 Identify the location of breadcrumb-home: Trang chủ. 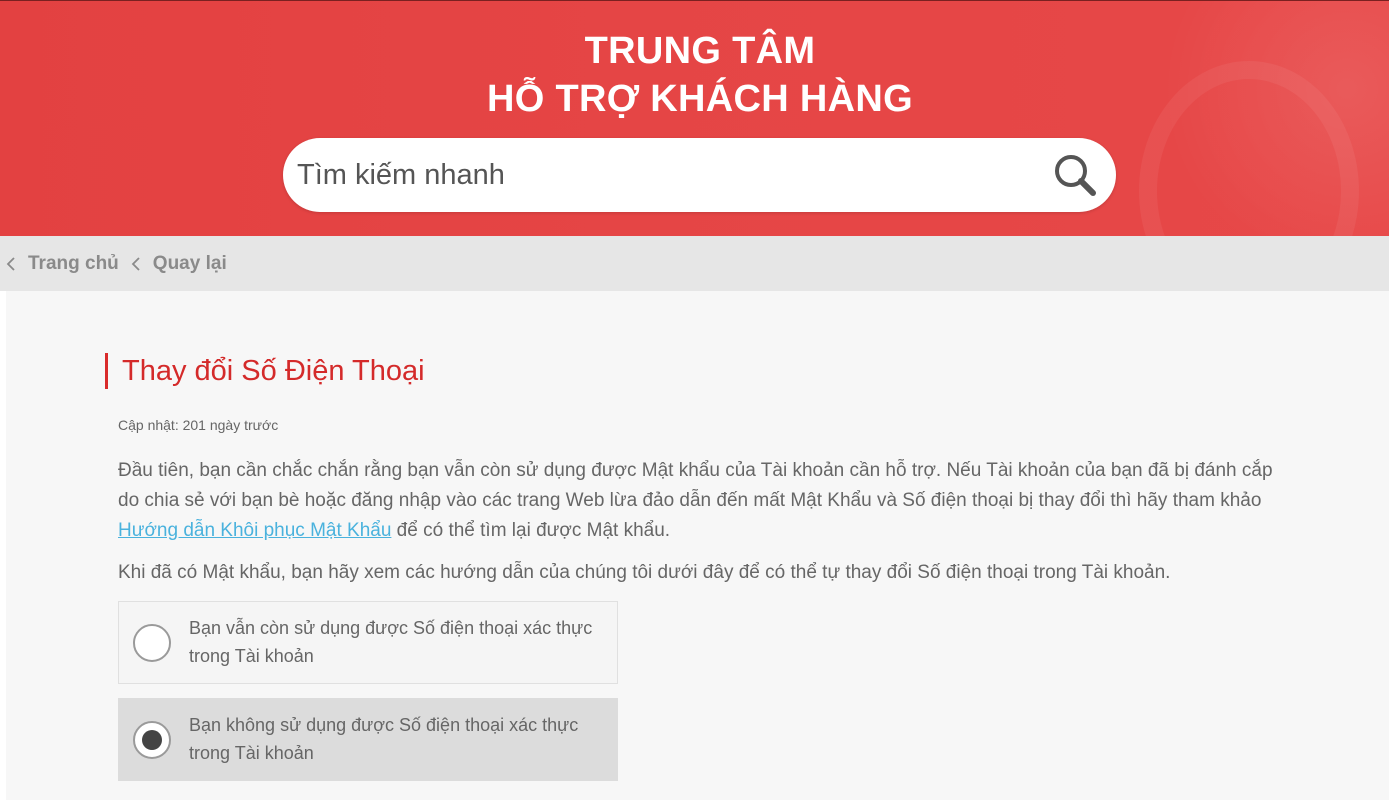
(62, 264).